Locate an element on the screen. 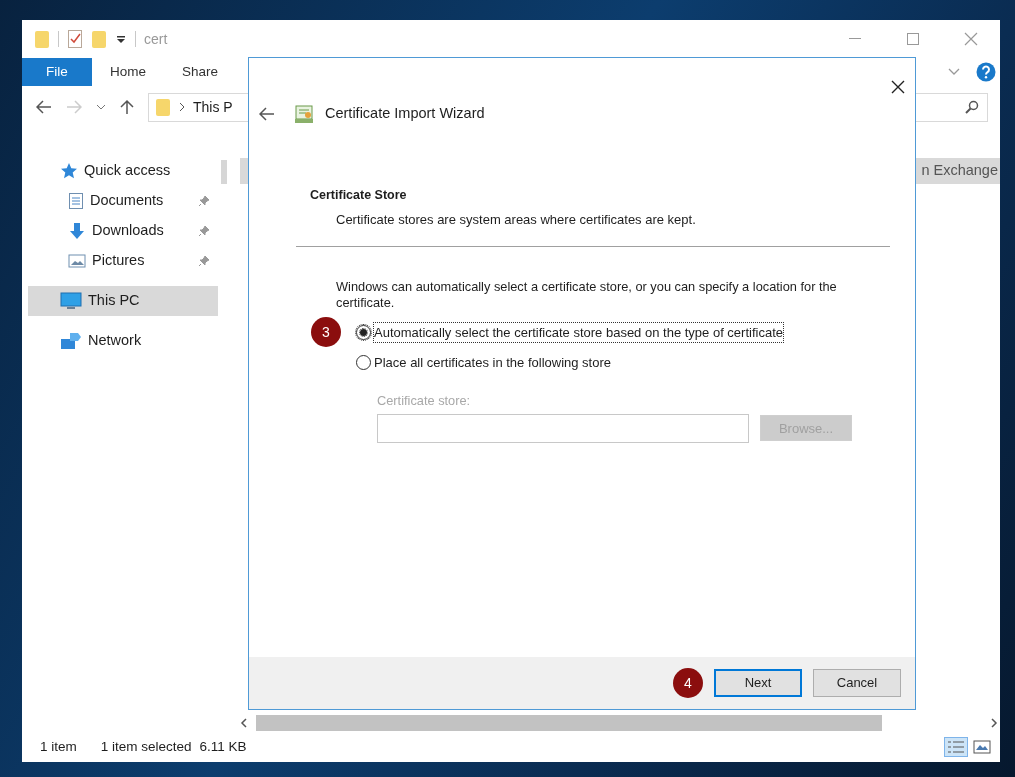  certificate-icon is located at coordinates (304, 114).